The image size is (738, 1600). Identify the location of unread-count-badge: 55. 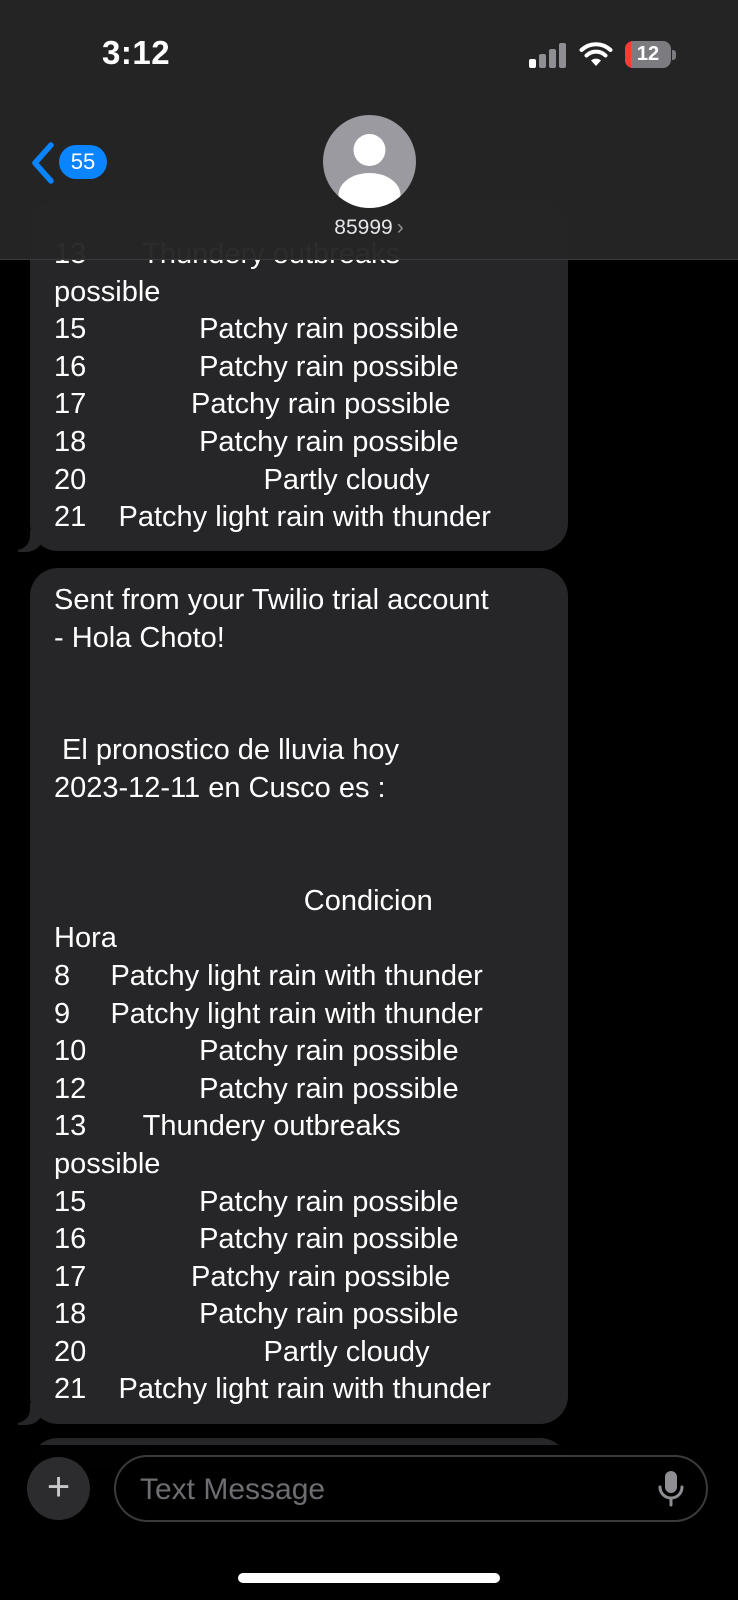
(83, 162).